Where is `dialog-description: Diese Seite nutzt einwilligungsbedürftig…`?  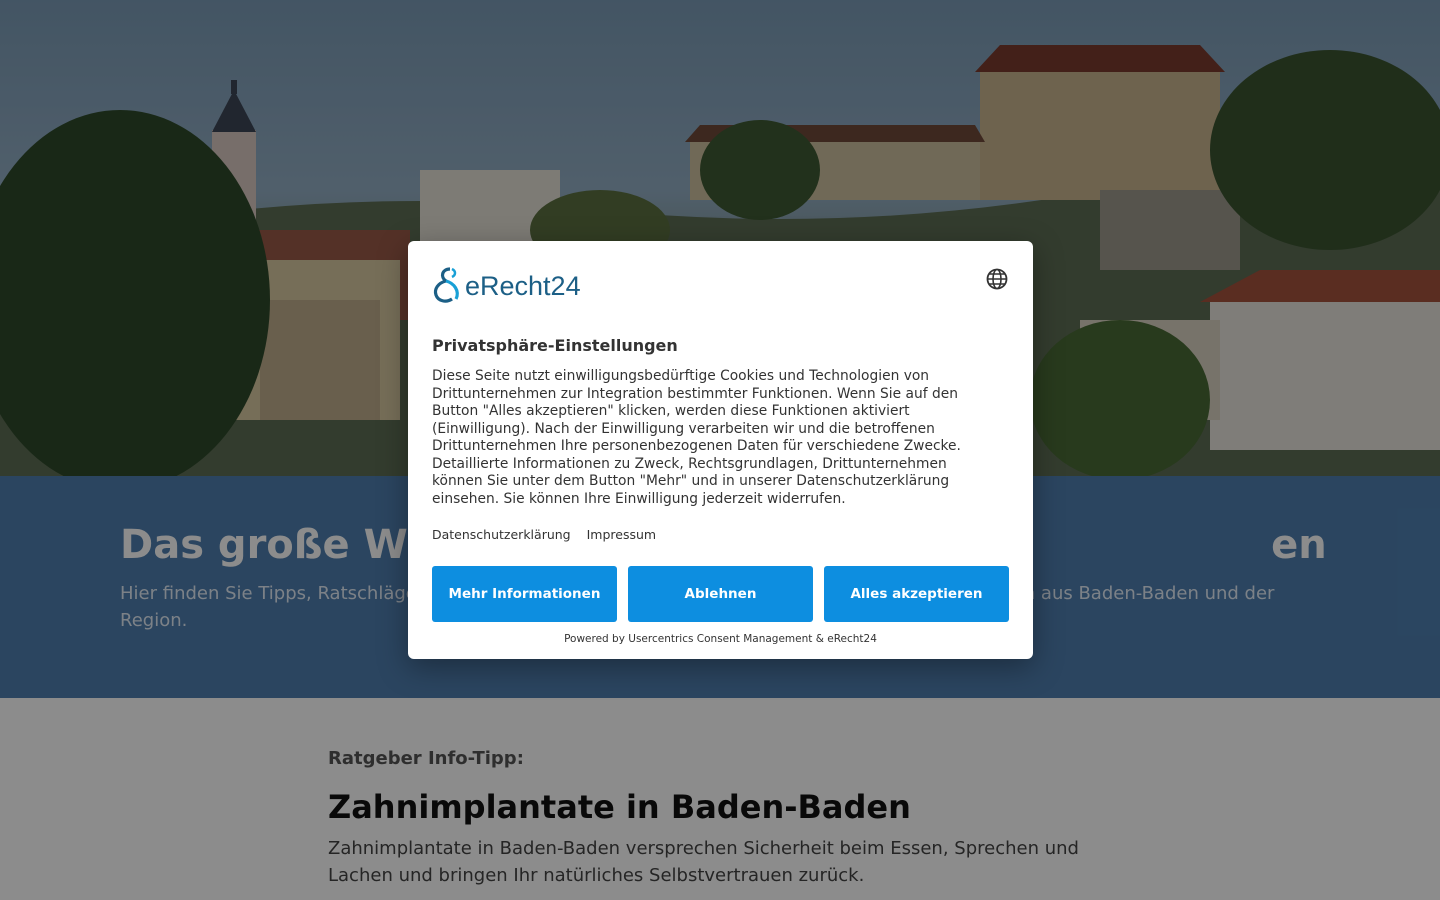
dialog-description: Diese Seite nutzt einwilligungsbedürftig… is located at coordinates (696, 437).